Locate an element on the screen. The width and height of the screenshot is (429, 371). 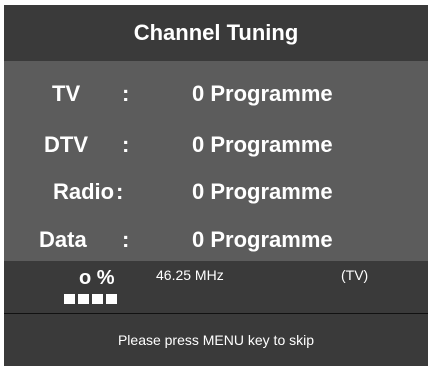
row-label: DTV is located at coordinates (66, 144).